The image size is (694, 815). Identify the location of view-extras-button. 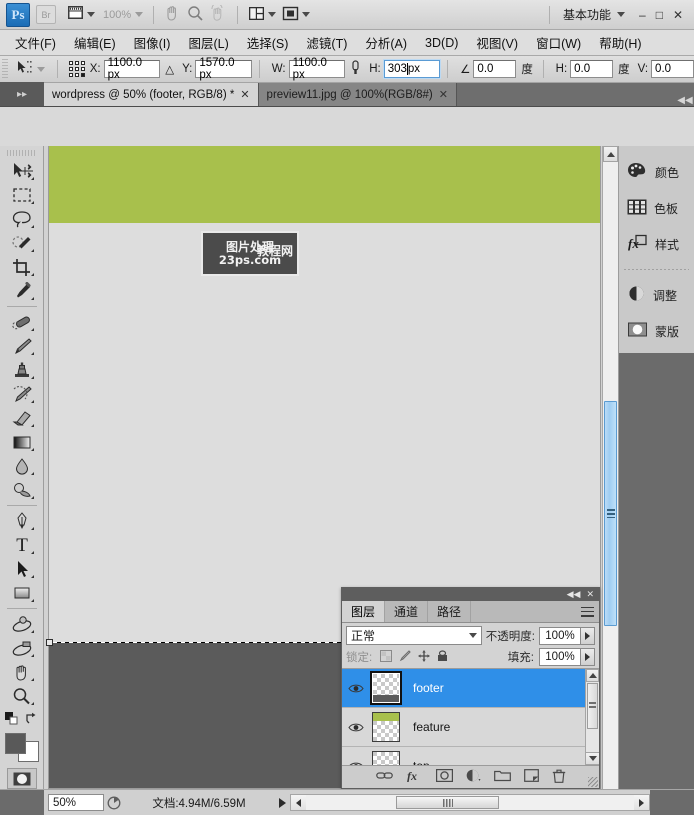
(81, 15).